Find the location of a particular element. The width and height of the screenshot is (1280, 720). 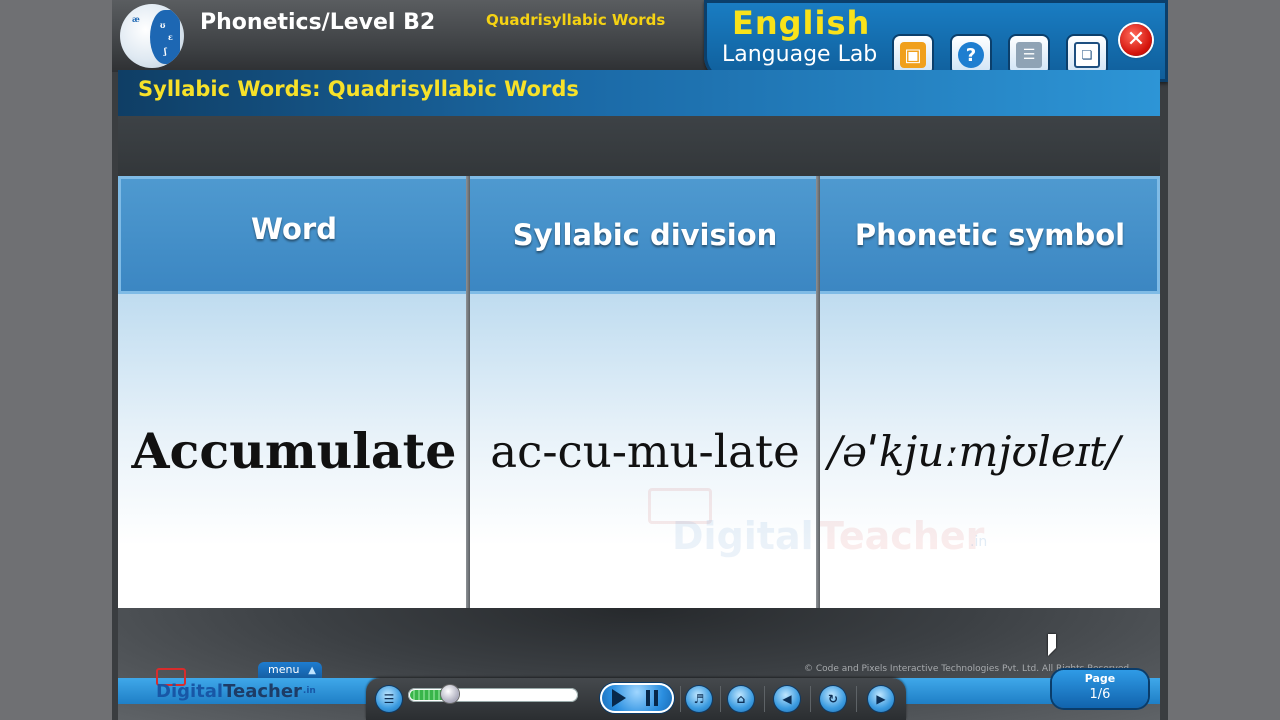

header-word: Word is located at coordinates (294, 229).